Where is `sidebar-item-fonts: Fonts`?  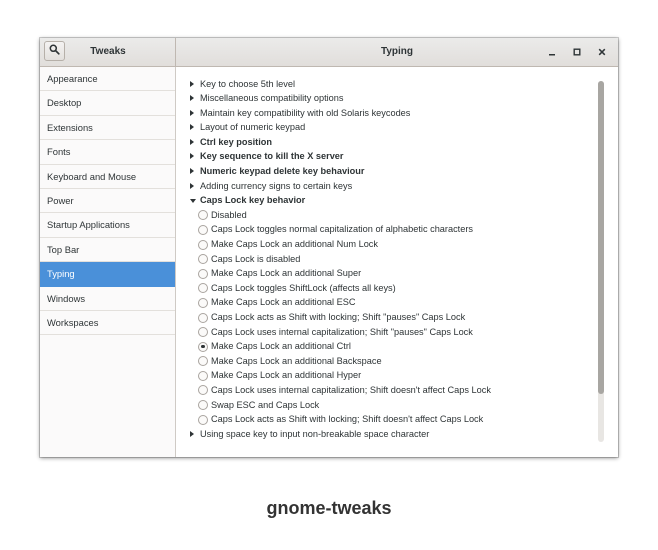 sidebar-item-fonts: Fonts is located at coordinates (107, 152).